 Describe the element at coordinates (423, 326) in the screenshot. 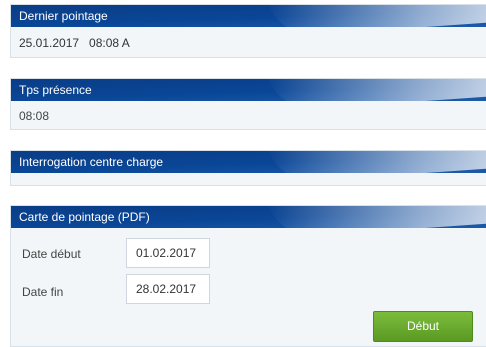

I see `start-button: Début` at that location.